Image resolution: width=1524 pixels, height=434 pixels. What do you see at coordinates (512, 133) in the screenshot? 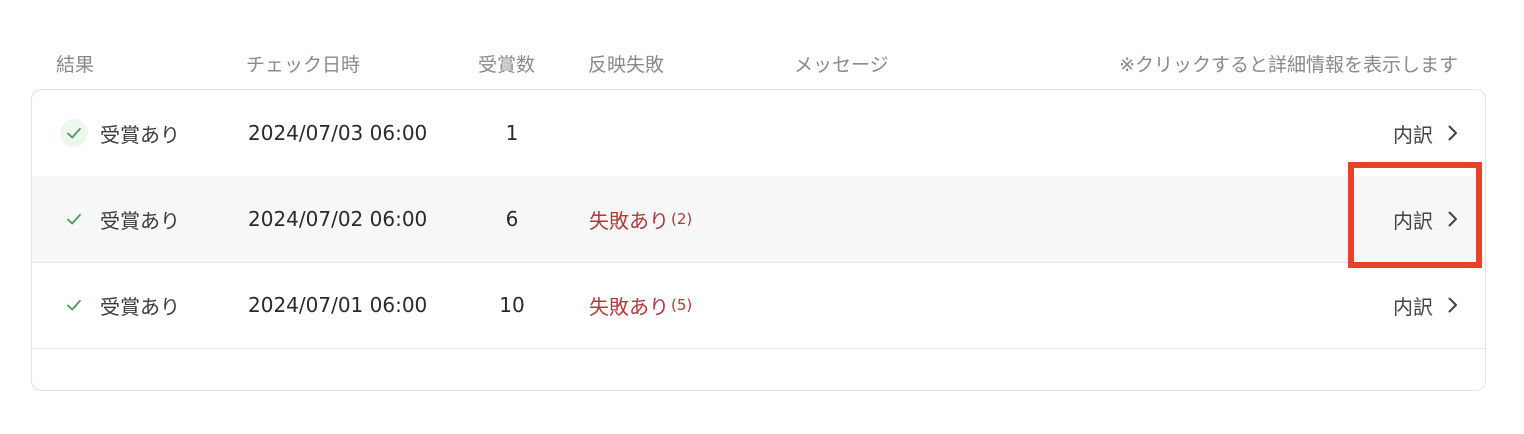
I see `award-count: 1` at bounding box center [512, 133].